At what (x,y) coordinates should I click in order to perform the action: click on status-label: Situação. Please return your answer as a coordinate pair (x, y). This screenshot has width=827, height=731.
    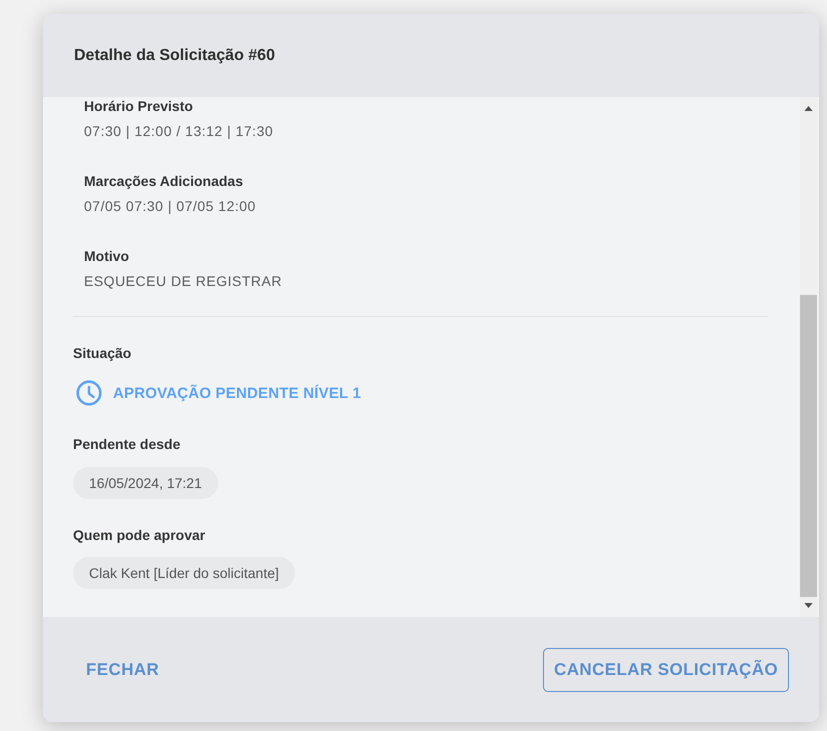
    Looking at the image, I should click on (102, 353).